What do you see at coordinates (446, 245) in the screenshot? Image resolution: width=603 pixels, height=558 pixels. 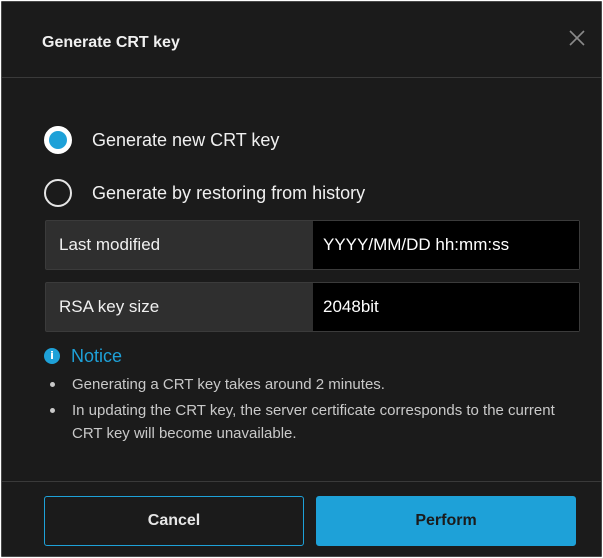 I see `last-modified-value: YYYY/MM/DD hh:mm:ss` at bounding box center [446, 245].